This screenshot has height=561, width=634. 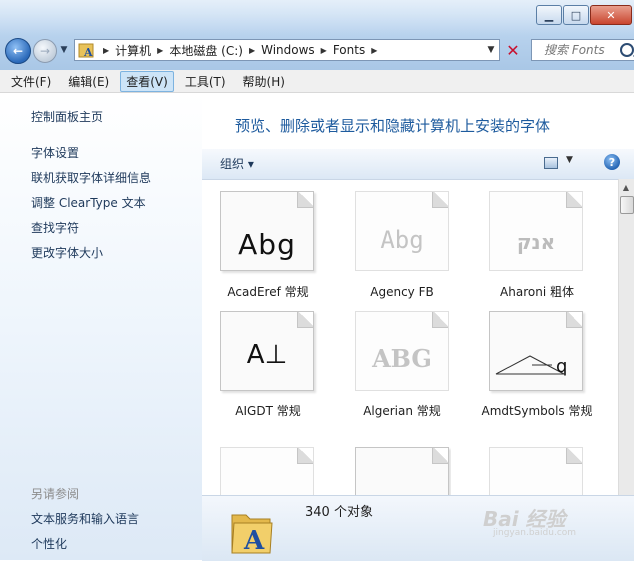 What do you see at coordinates (147, 81) in the screenshot?
I see `menu-view: 查看(V)` at bounding box center [147, 81].